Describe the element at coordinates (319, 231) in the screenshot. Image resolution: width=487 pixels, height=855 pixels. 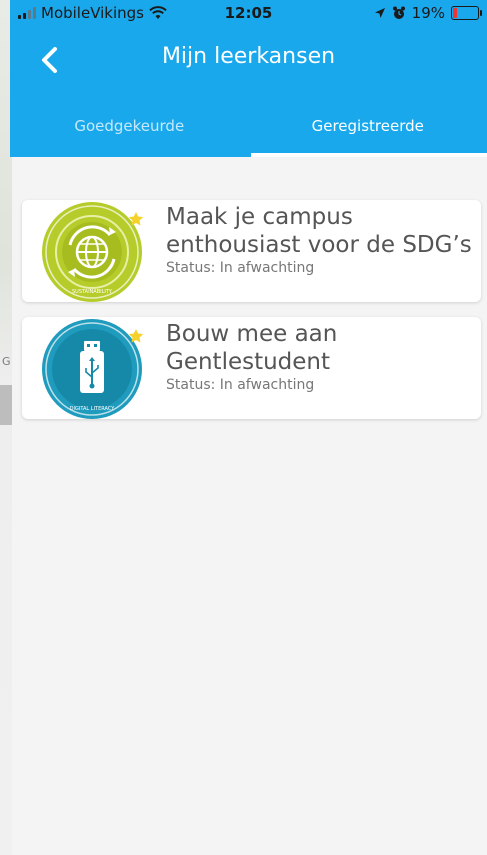
I see `item-title: Maak je campus enthousiast voor de SDG’s` at that location.